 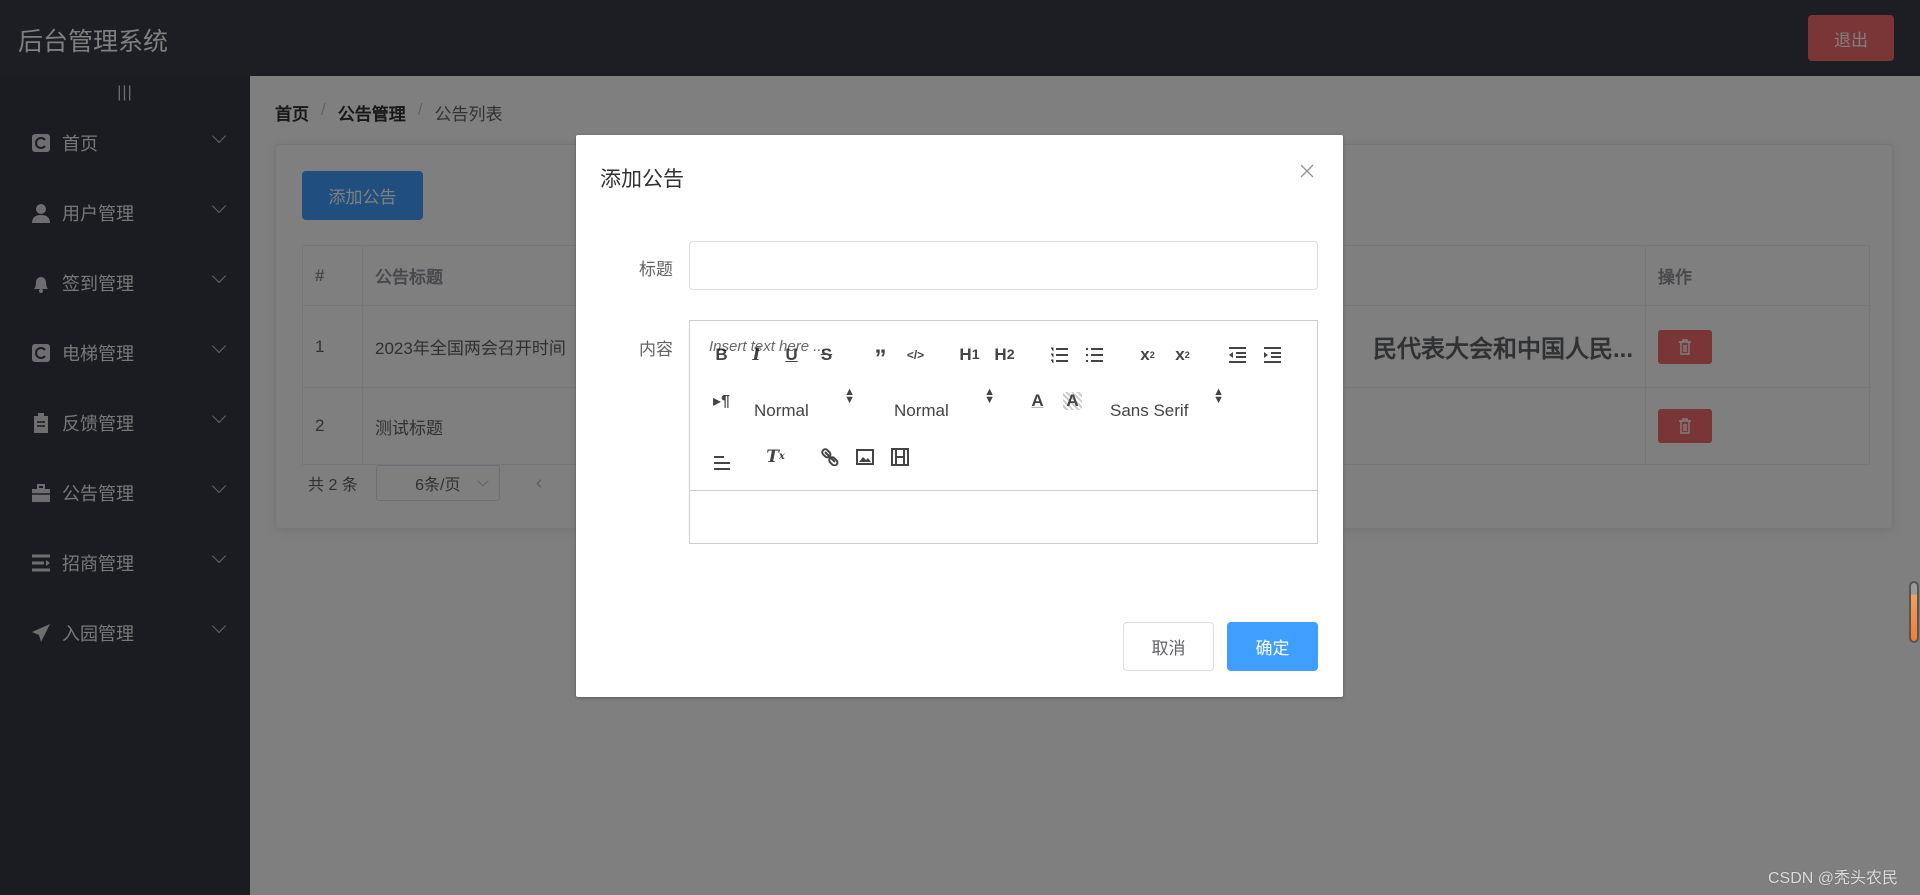 What do you see at coordinates (642, 179) in the screenshot?
I see `dialog-title: 添加公告` at bounding box center [642, 179].